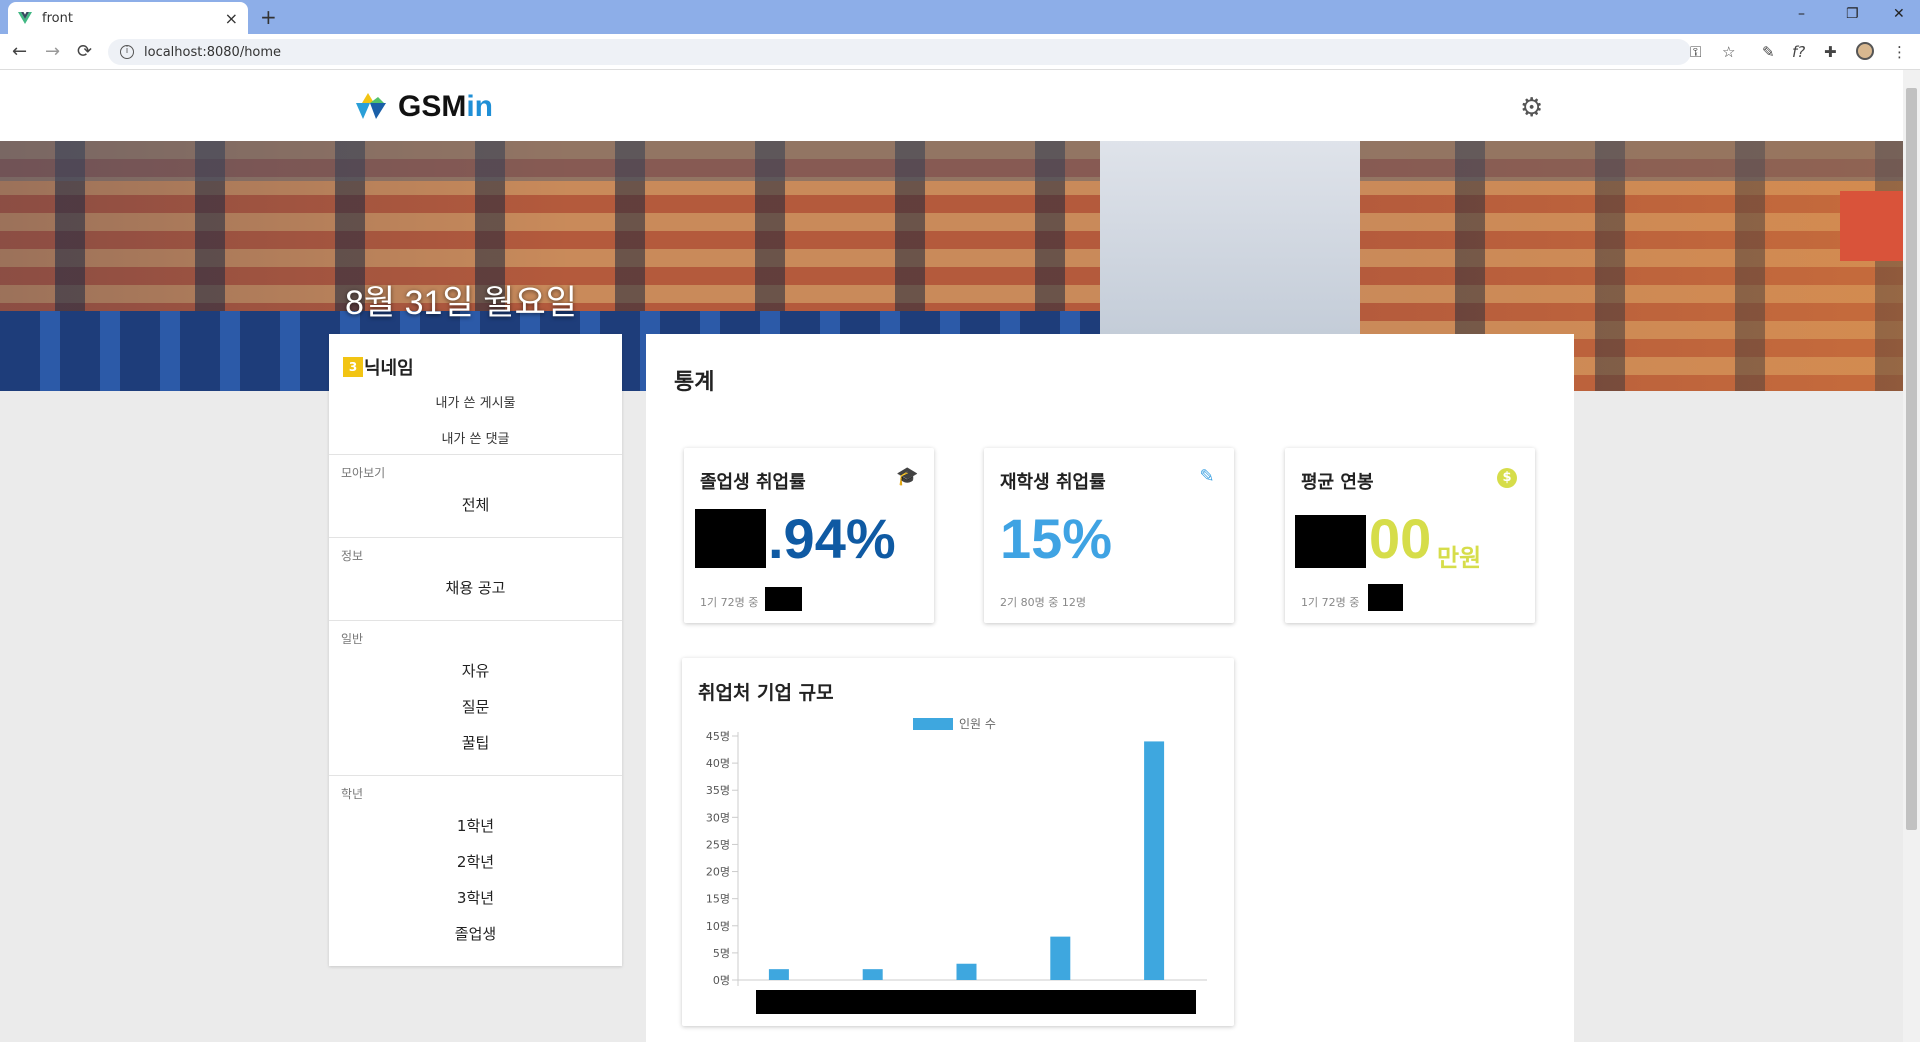  What do you see at coordinates (475, 437) in the screenshot?
I see `my-comments-link: 내가 쓴 댓글` at bounding box center [475, 437].